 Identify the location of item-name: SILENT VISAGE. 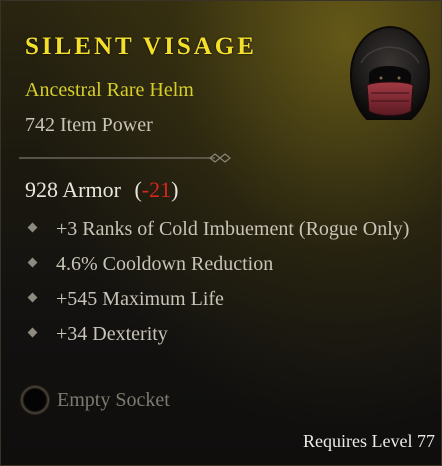
(141, 46).